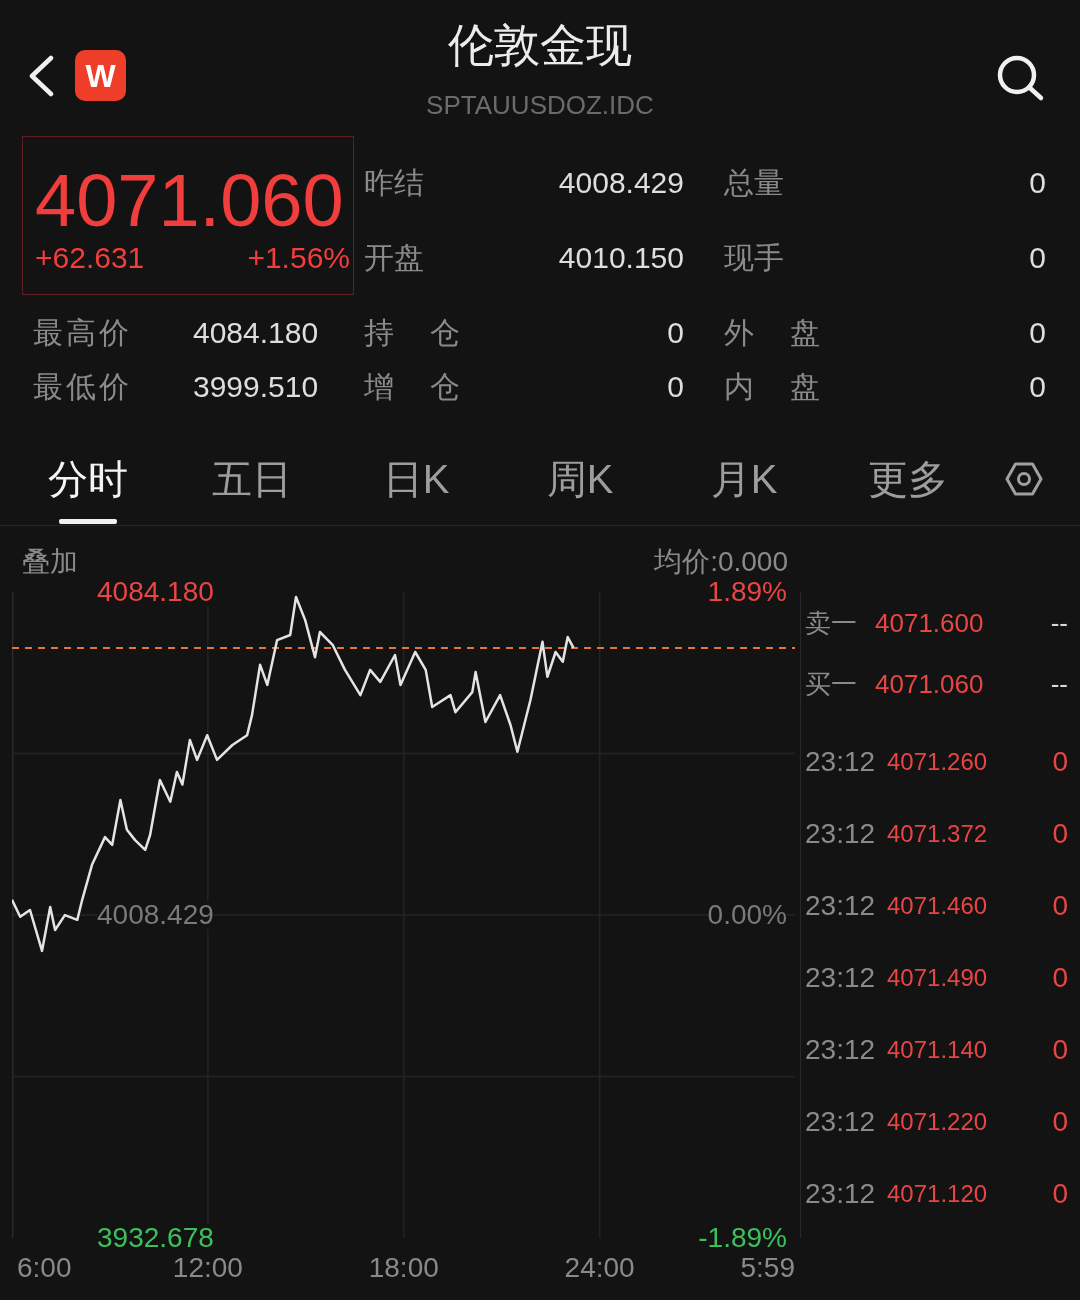  Describe the element at coordinates (908, 478) in the screenshot. I see `chart-tab: 更多` at that location.